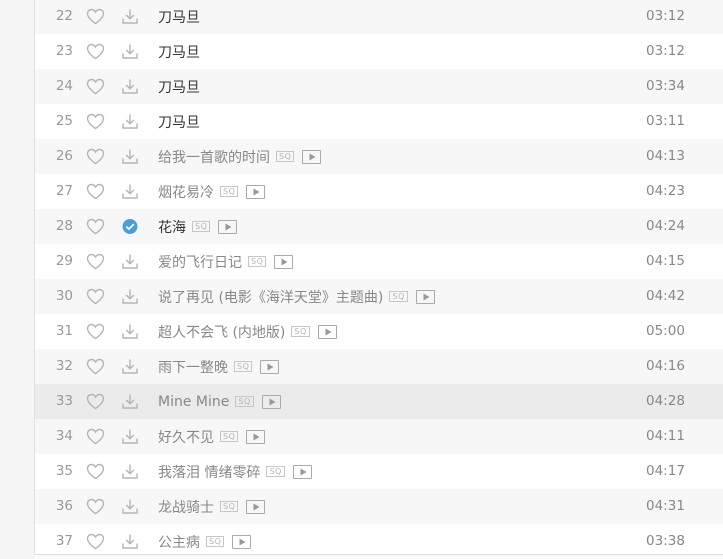  I want to click on track-row: 24 刀马旦 03:34, so click(379, 86).